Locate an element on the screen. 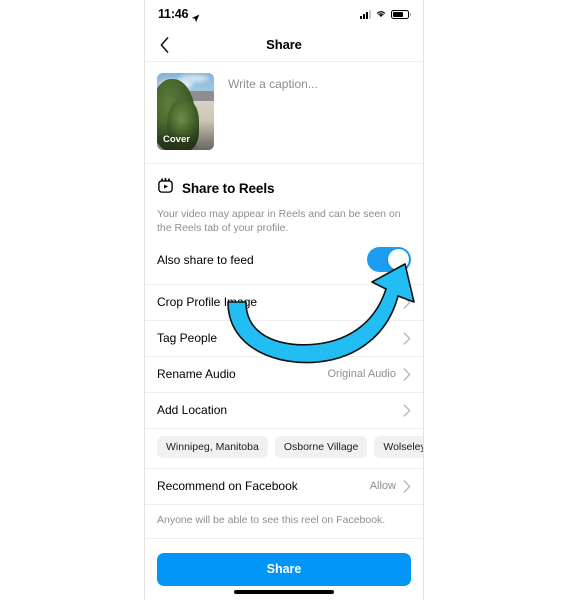 The width and height of the screenshot is (582, 600). row-tag-people: Tag People is located at coordinates (284, 339).